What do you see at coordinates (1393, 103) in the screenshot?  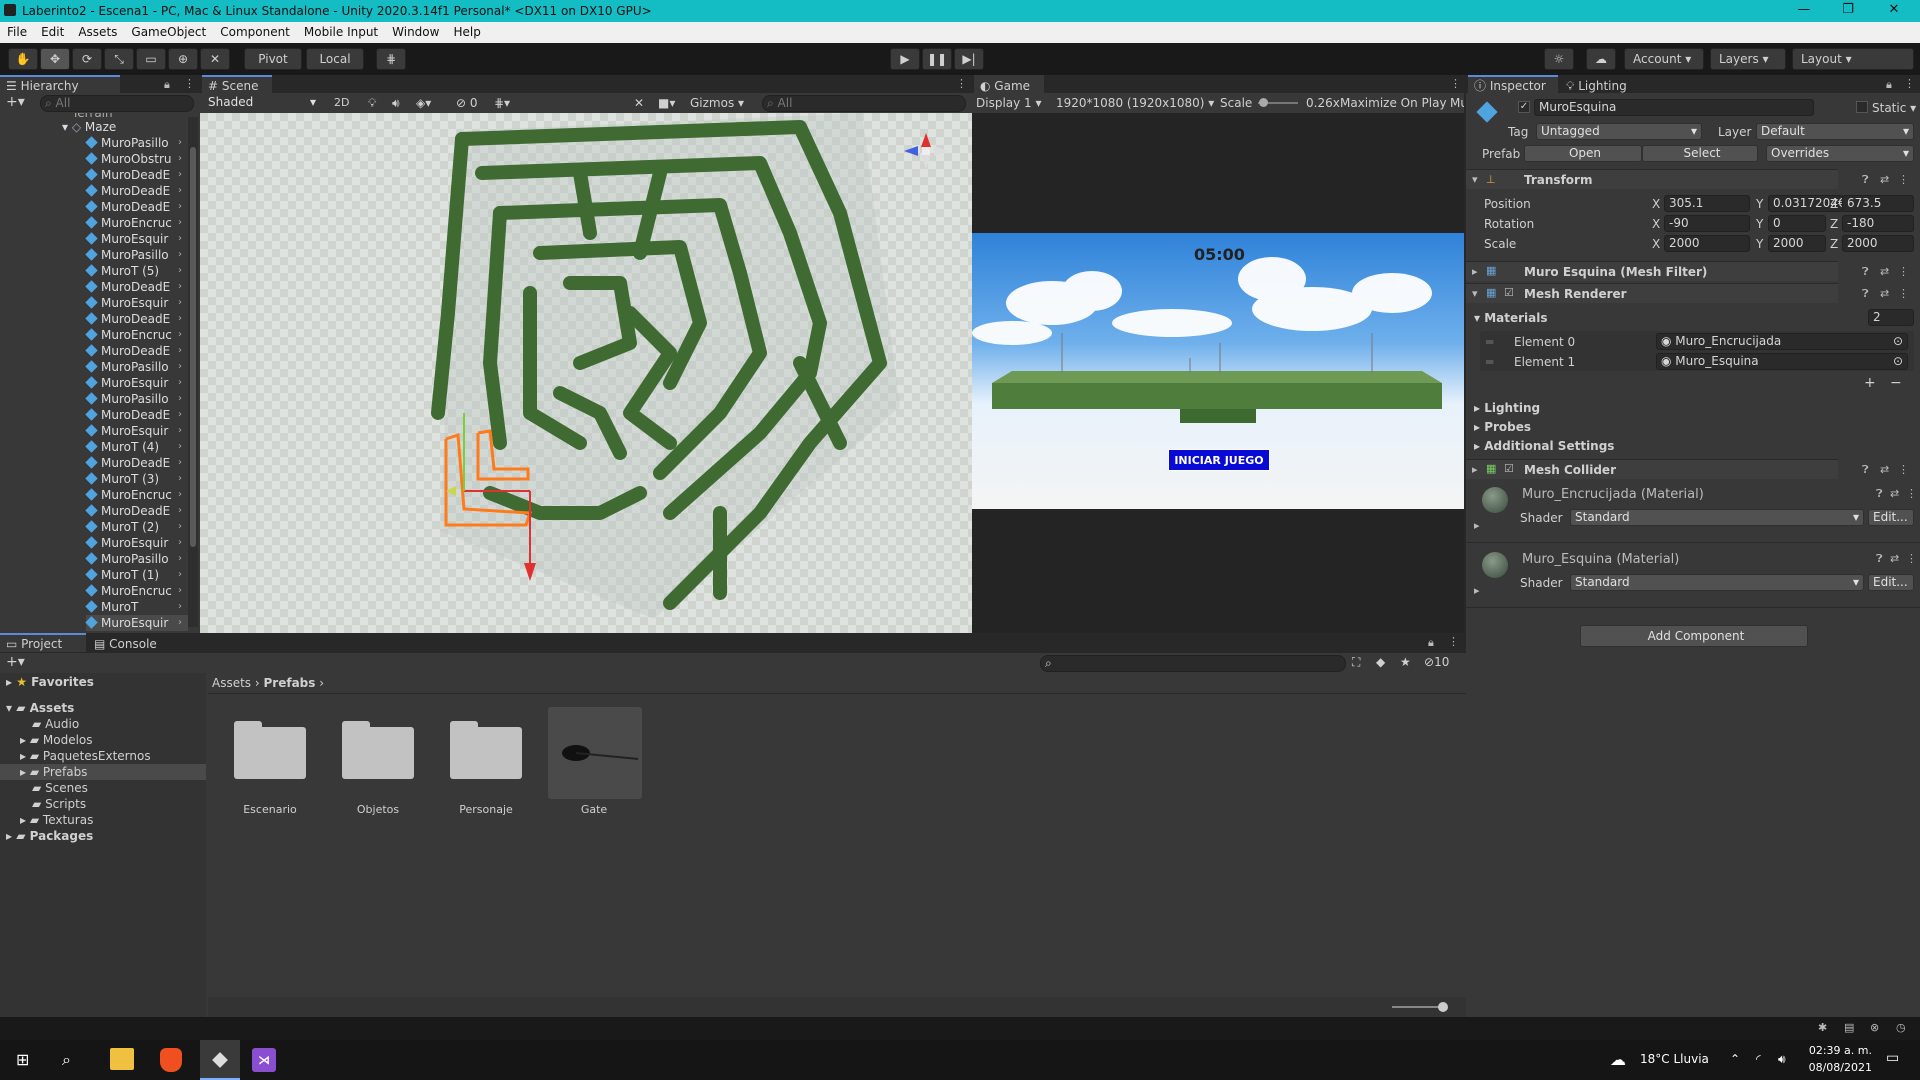 I see `maximize-on-play-toggle: Maximize On Play` at bounding box center [1393, 103].